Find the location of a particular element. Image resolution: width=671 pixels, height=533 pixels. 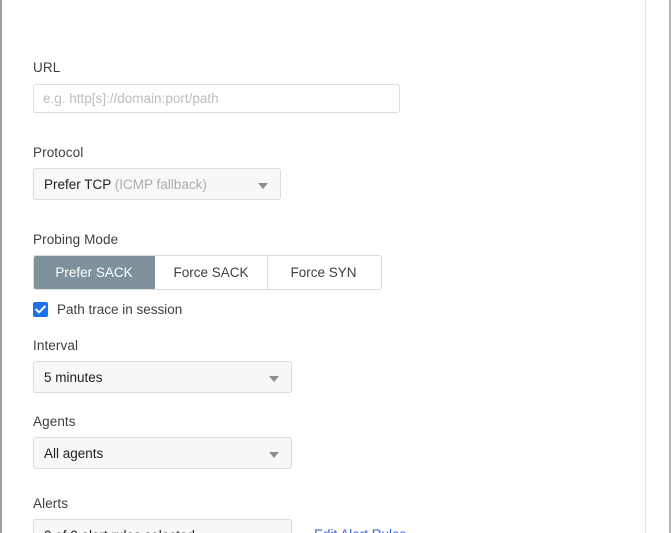

interval-label: Interval is located at coordinates (56, 345).